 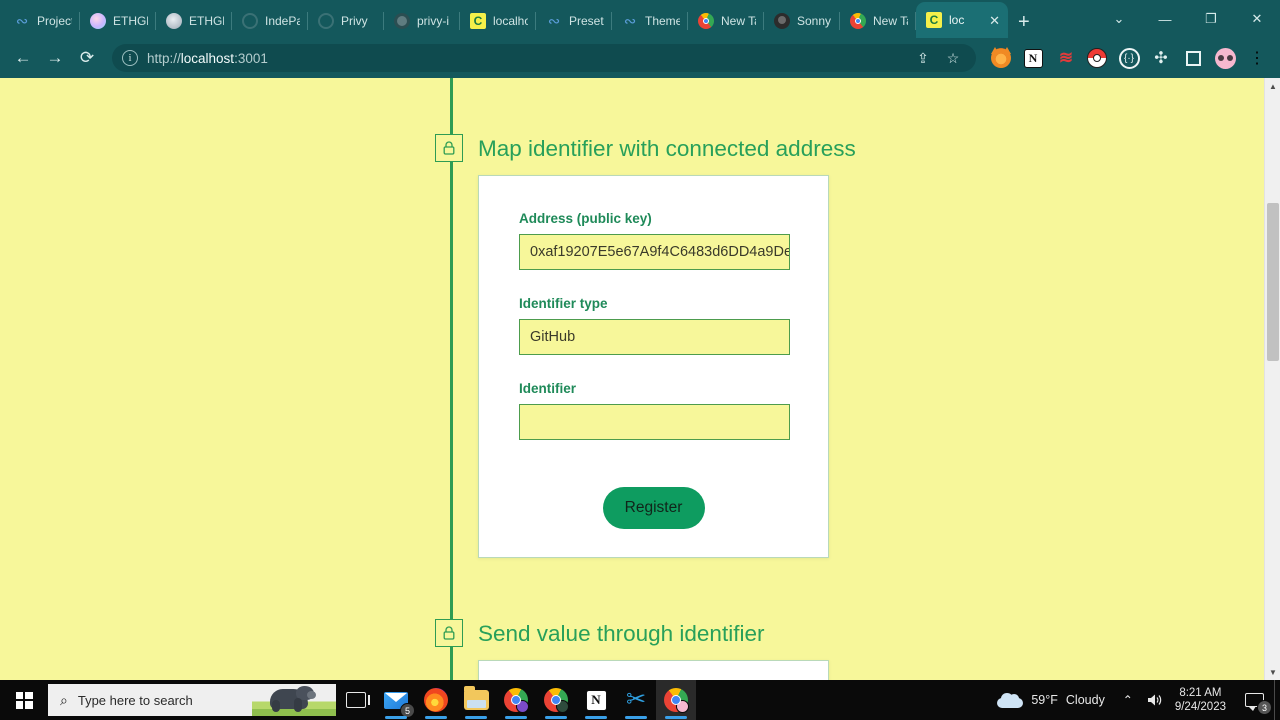 What do you see at coordinates (1085, 700) in the screenshot?
I see `weather-description: Cloudy` at bounding box center [1085, 700].